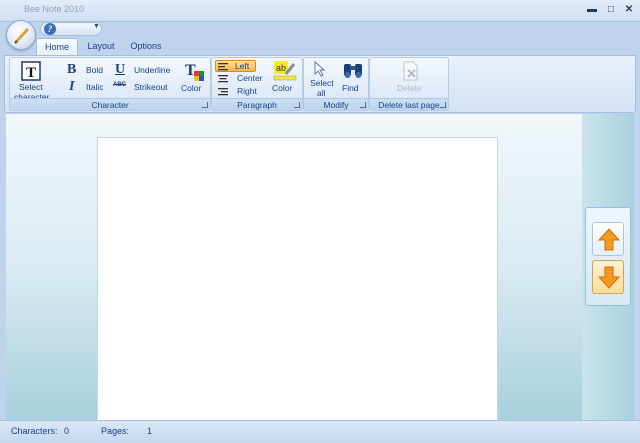 The image size is (640, 443). I want to click on pen-icon, so click(21, 36).